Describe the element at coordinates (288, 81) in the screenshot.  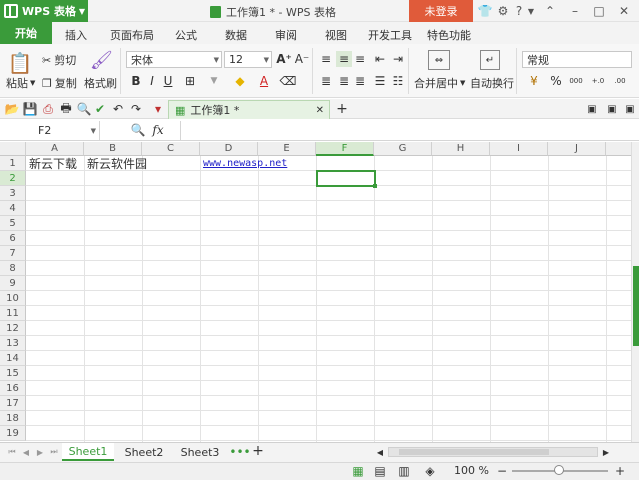
I see `clear-format-icon: ⌫` at that location.